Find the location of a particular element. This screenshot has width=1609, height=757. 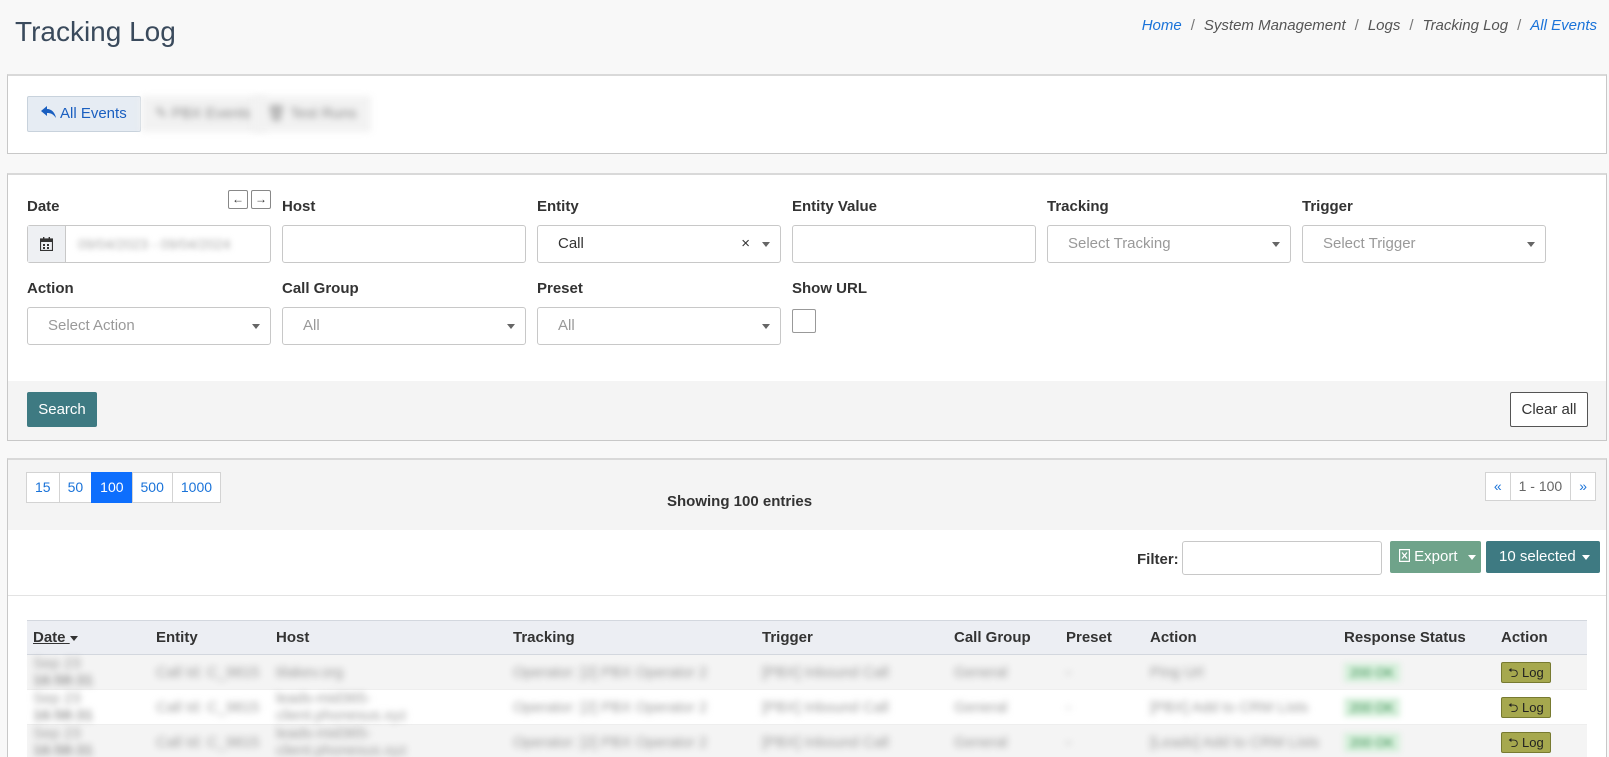

column-header-log-action: Action is located at coordinates (1524, 637).